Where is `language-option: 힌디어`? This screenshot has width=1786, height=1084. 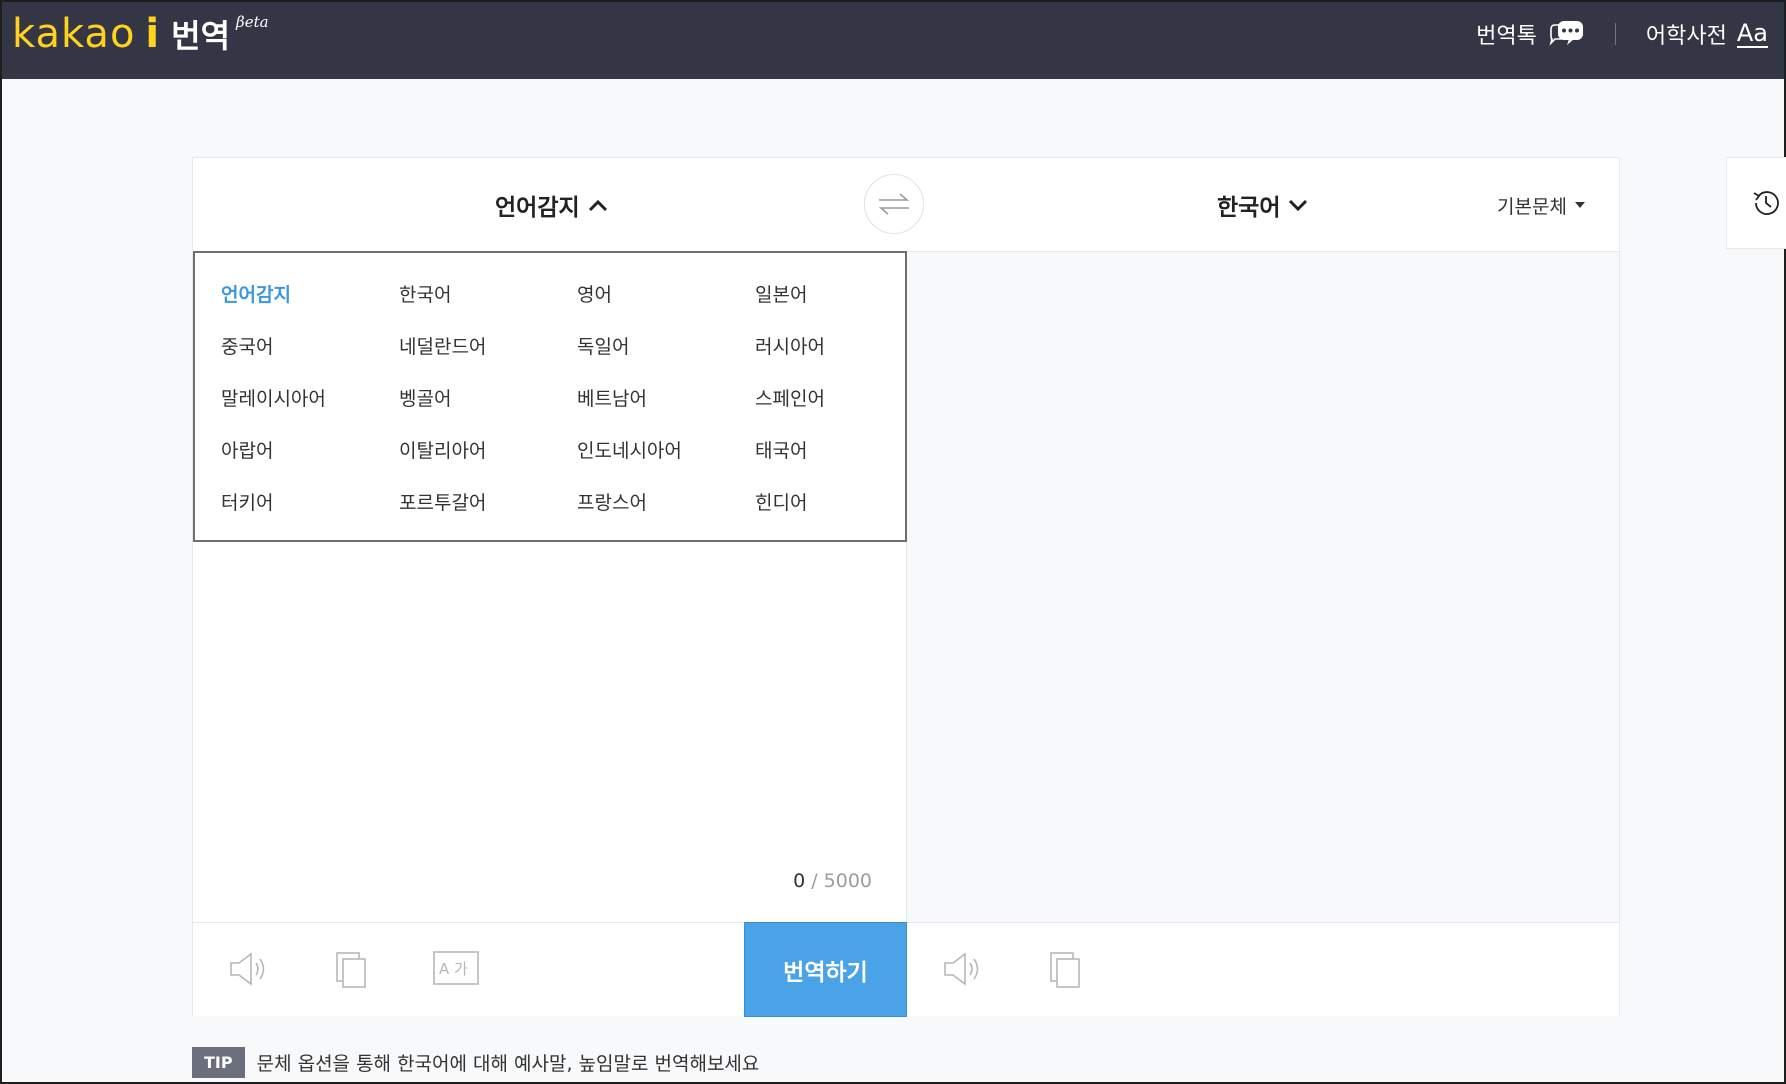
language-option: 힌디어 is located at coordinates (820, 509).